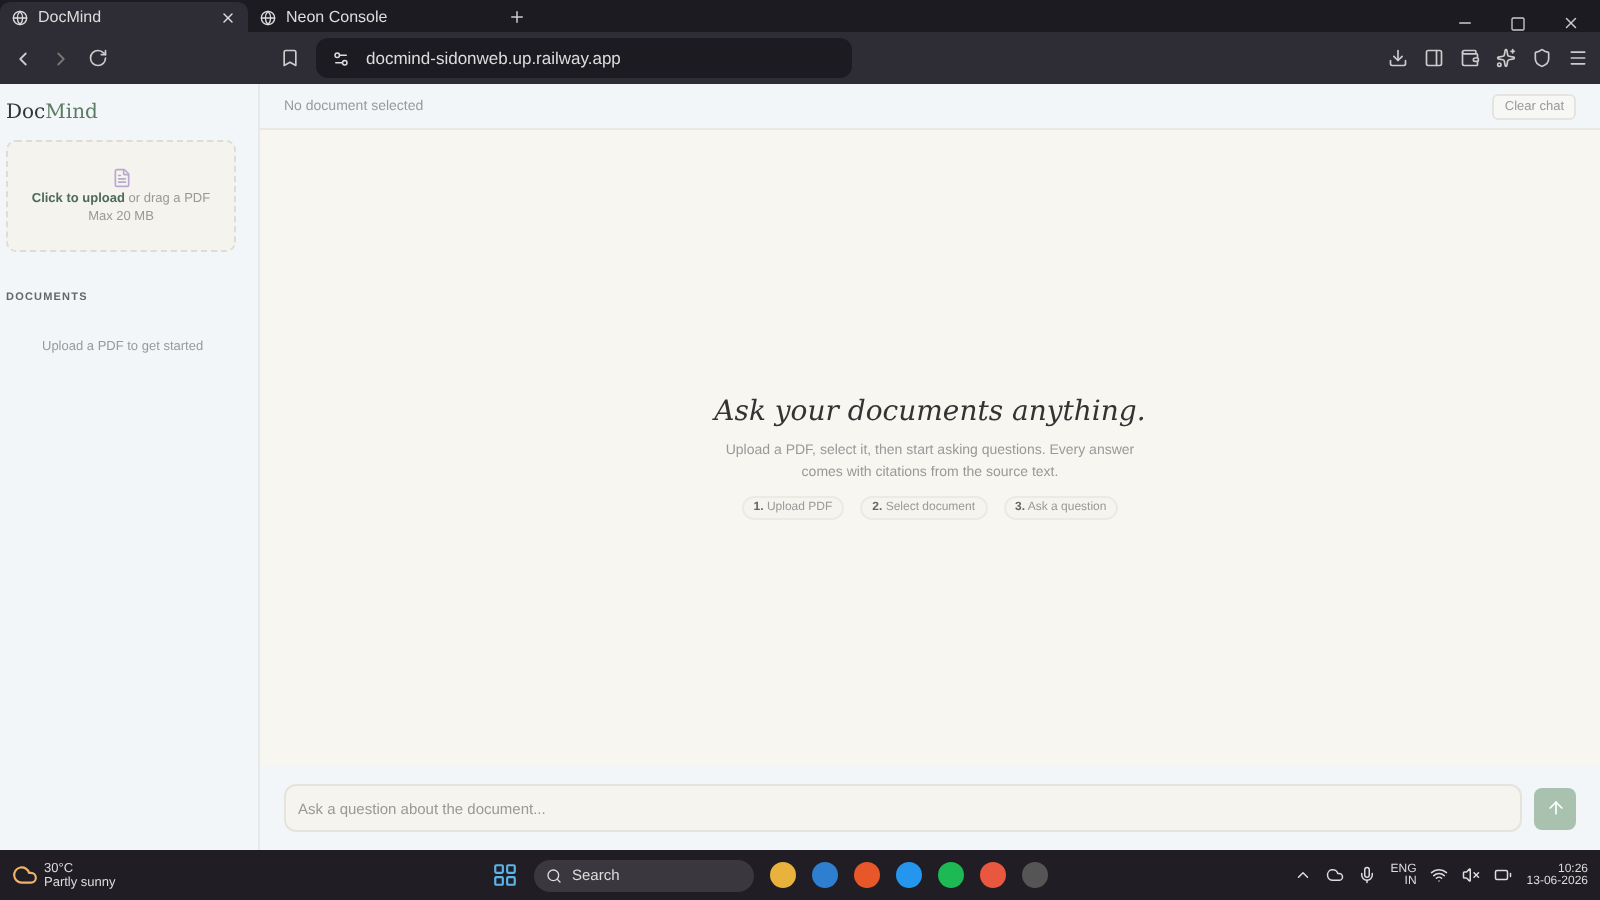  What do you see at coordinates (1398, 58) in the screenshot?
I see `download-icon` at bounding box center [1398, 58].